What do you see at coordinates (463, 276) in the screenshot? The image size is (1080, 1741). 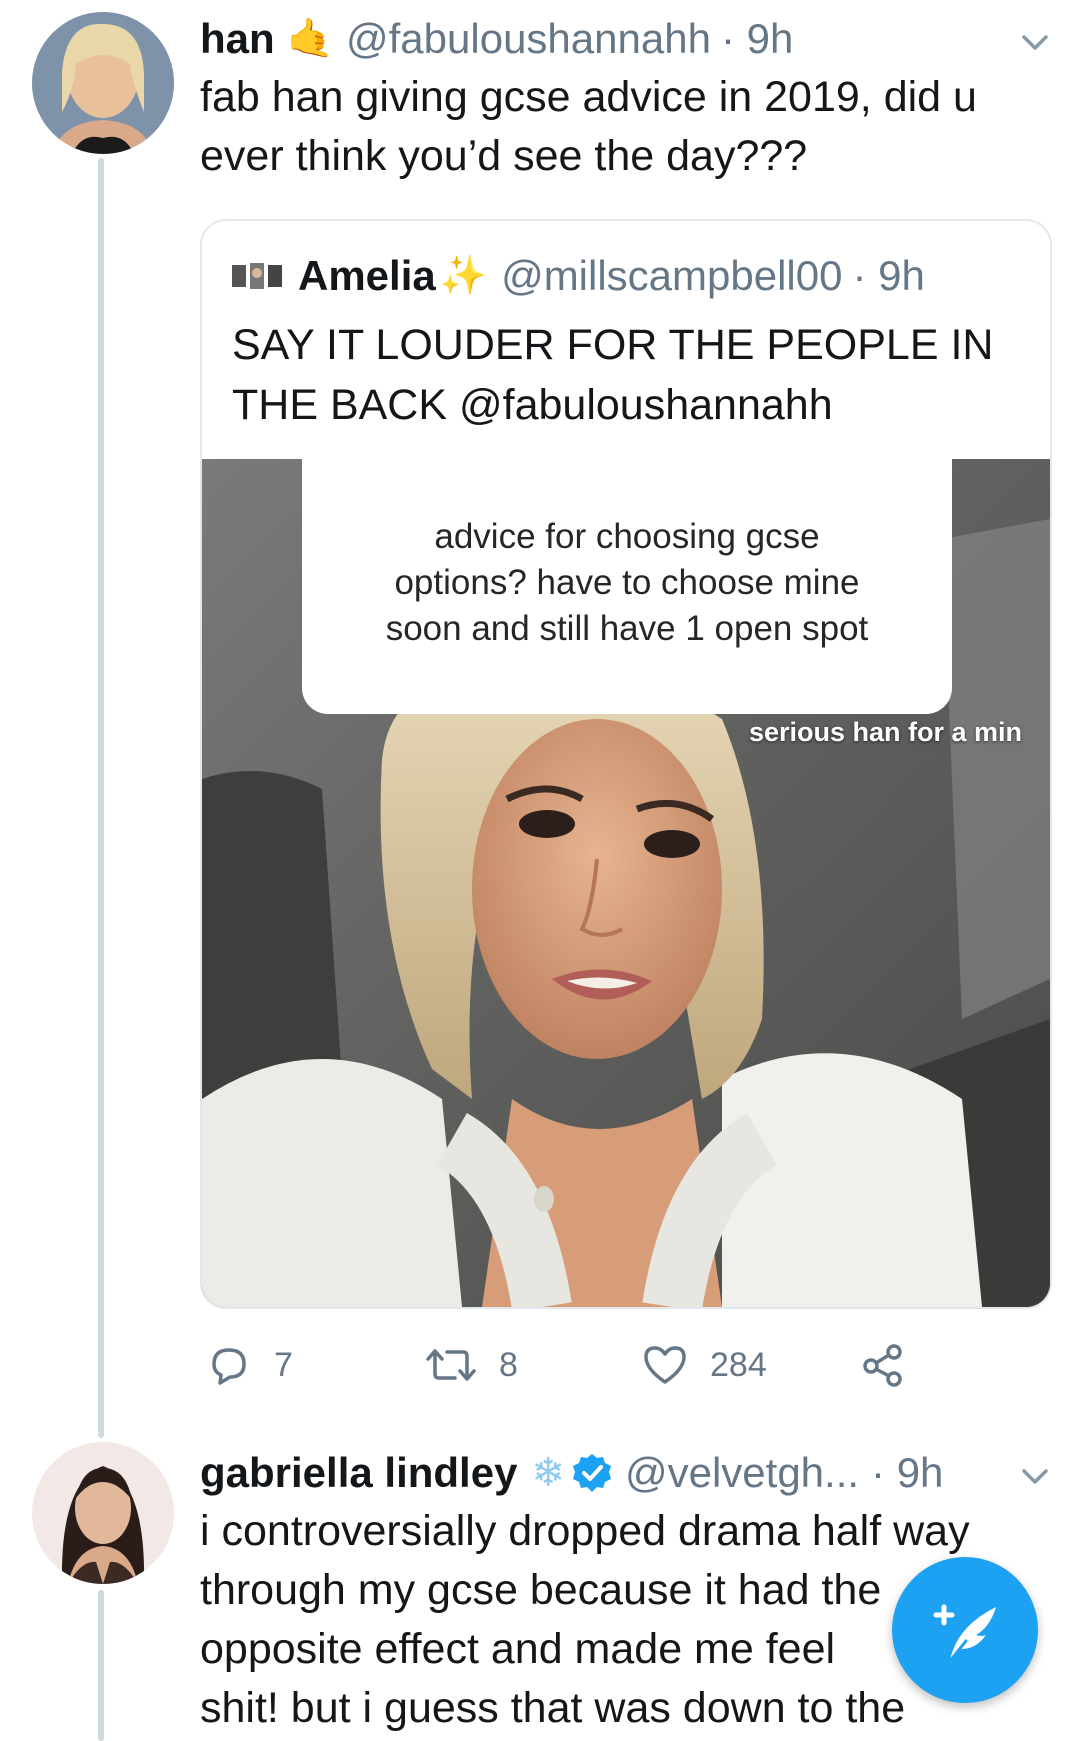 I see `sparkles-emoji: ✨` at bounding box center [463, 276].